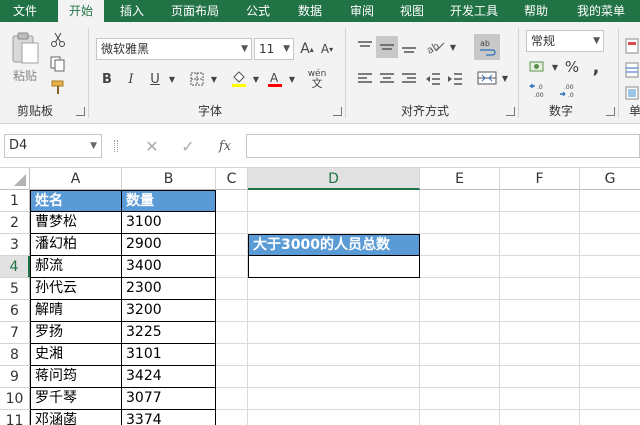 The width and height of the screenshot is (640, 425). What do you see at coordinates (15, 201) in the screenshot?
I see `row-header-1: 1` at bounding box center [15, 201].